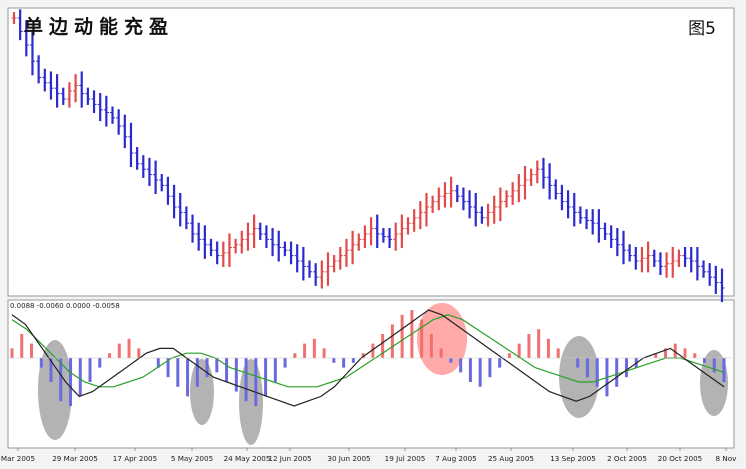  I want to click on x-tick-label: 29 Mar 2005, so click(75, 458).